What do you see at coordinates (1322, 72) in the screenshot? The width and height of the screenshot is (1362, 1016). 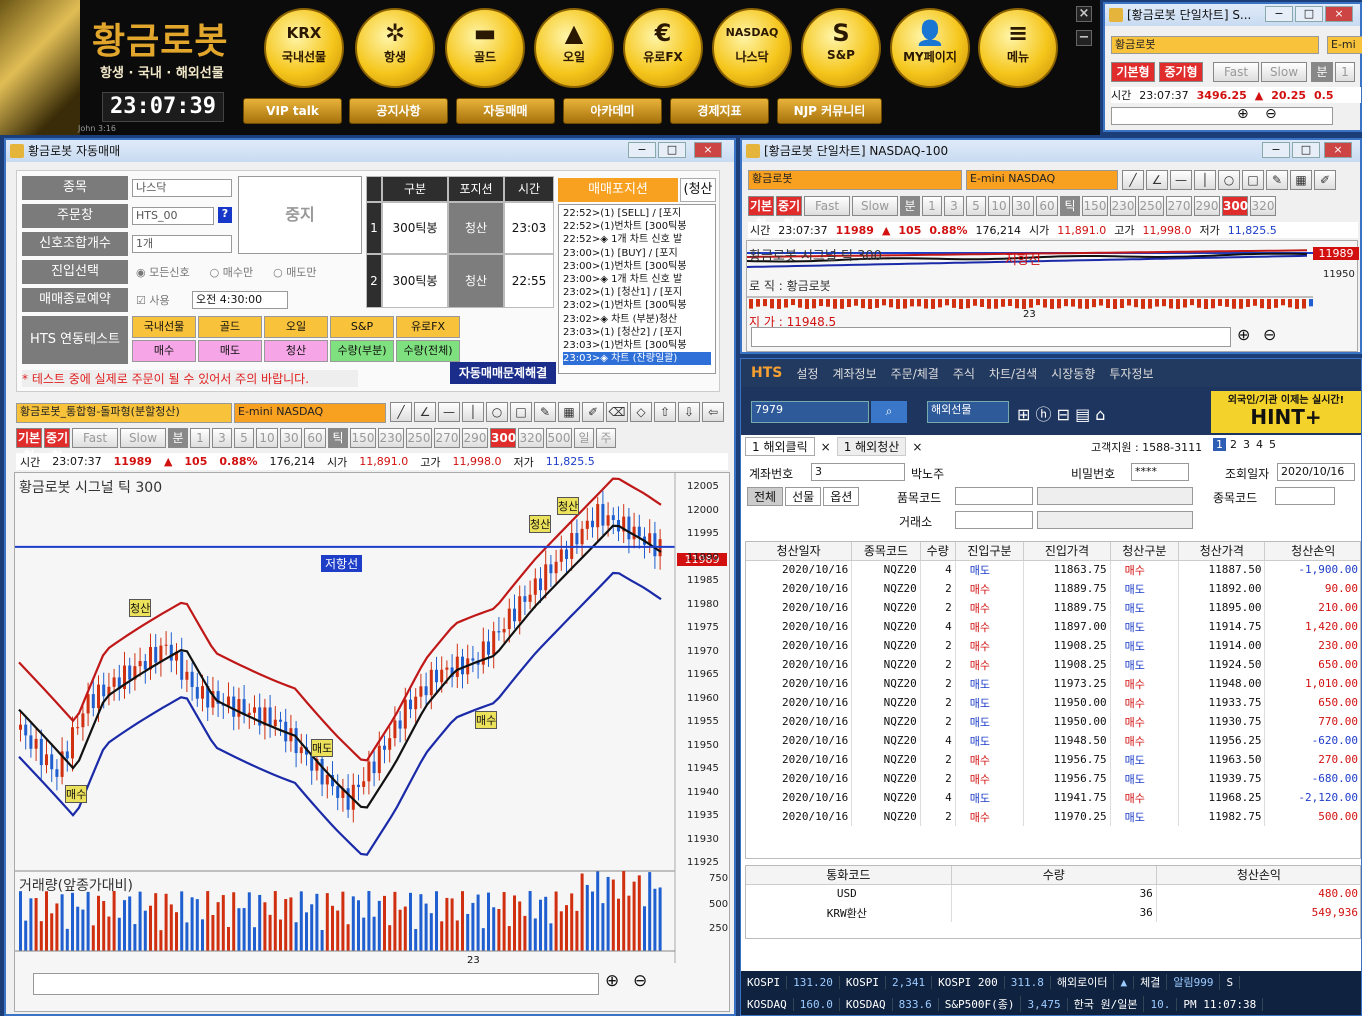 I see `minute-button: 분` at bounding box center [1322, 72].